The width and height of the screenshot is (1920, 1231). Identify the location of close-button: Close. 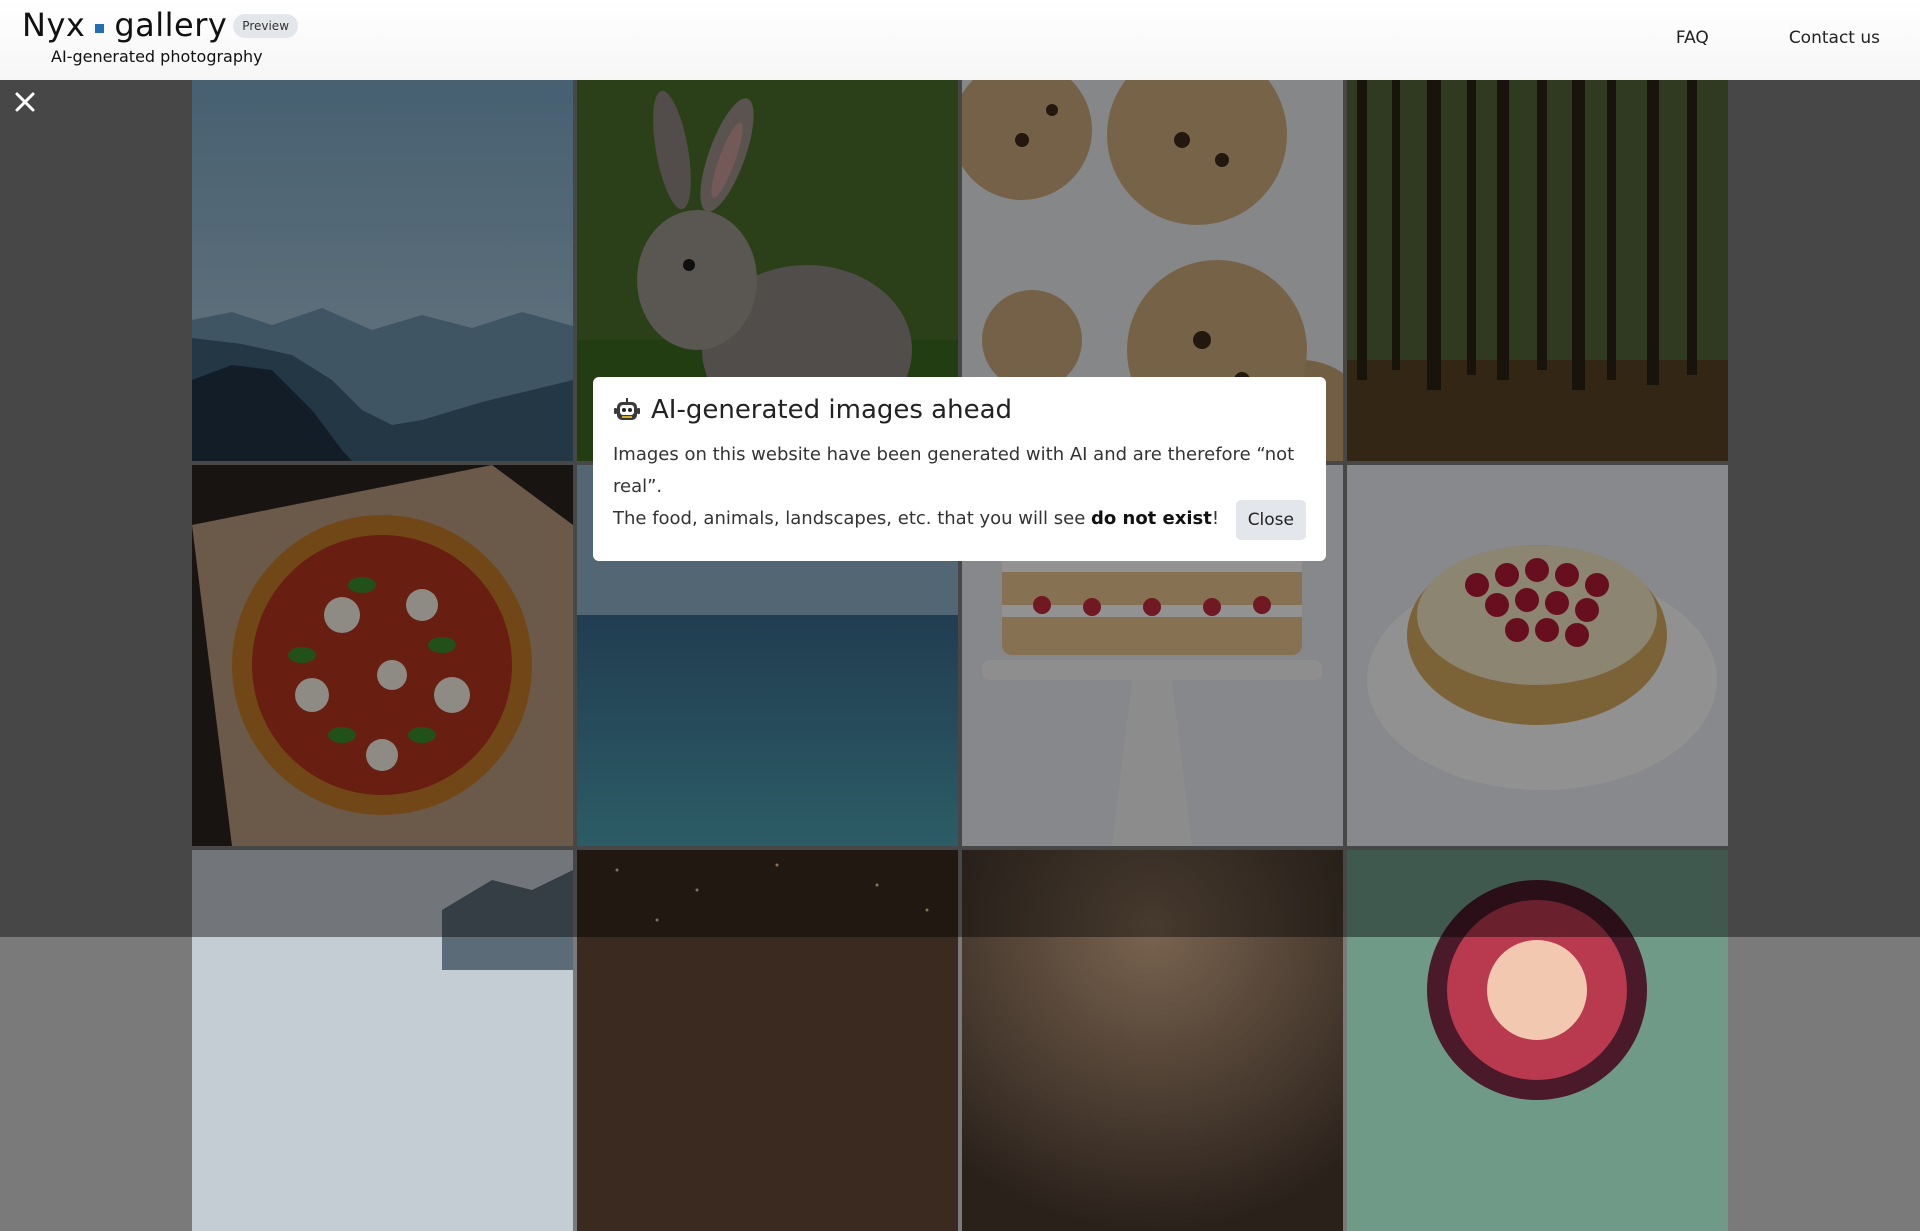
(1270, 520).